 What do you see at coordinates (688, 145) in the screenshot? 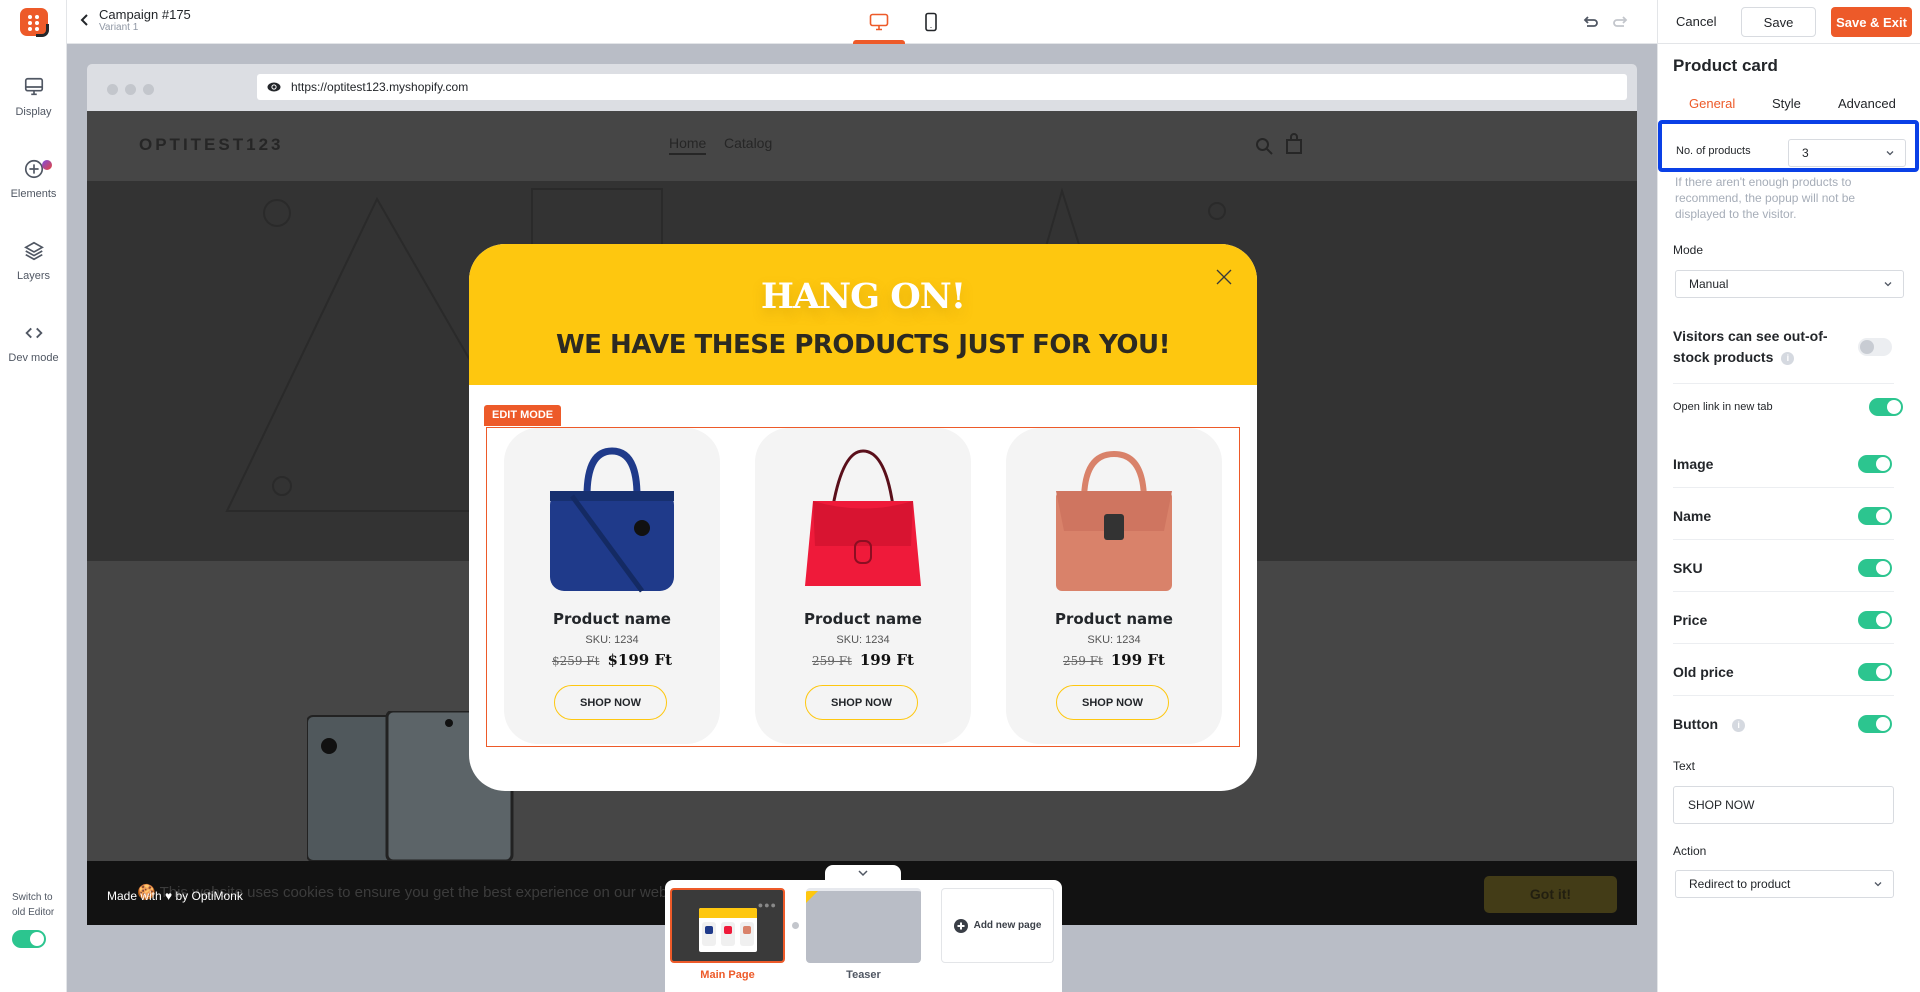
I see `store-nav-home: Home` at bounding box center [688, 145].